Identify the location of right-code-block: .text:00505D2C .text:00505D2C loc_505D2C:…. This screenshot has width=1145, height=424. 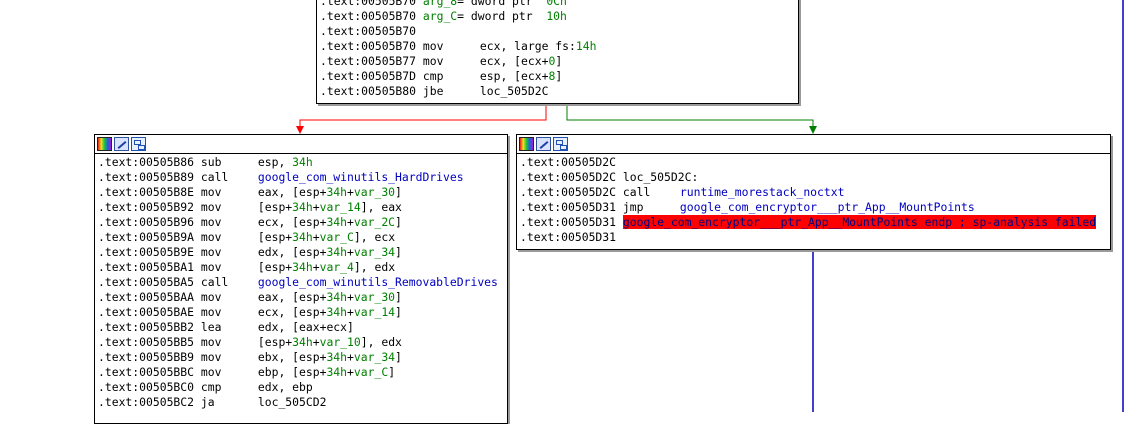
(813, 192).